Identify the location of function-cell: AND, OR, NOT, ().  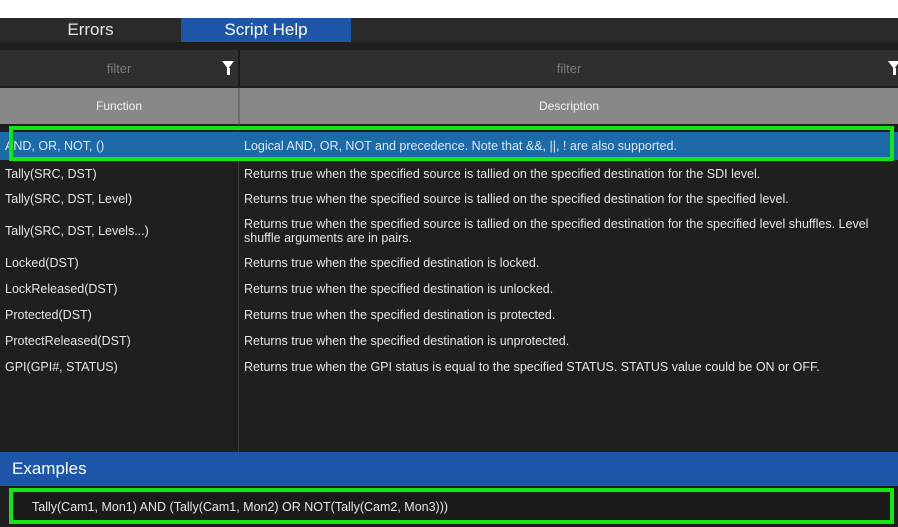
(55, 146).